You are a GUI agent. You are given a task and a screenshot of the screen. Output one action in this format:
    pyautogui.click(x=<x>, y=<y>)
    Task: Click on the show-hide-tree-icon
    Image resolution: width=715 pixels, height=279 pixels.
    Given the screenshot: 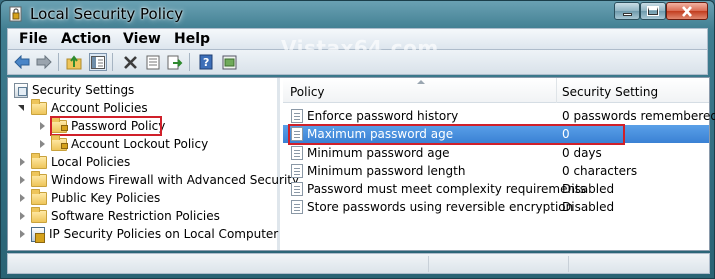 What is the action you would take?
    pyautogui.click(x=98, y=62)
    